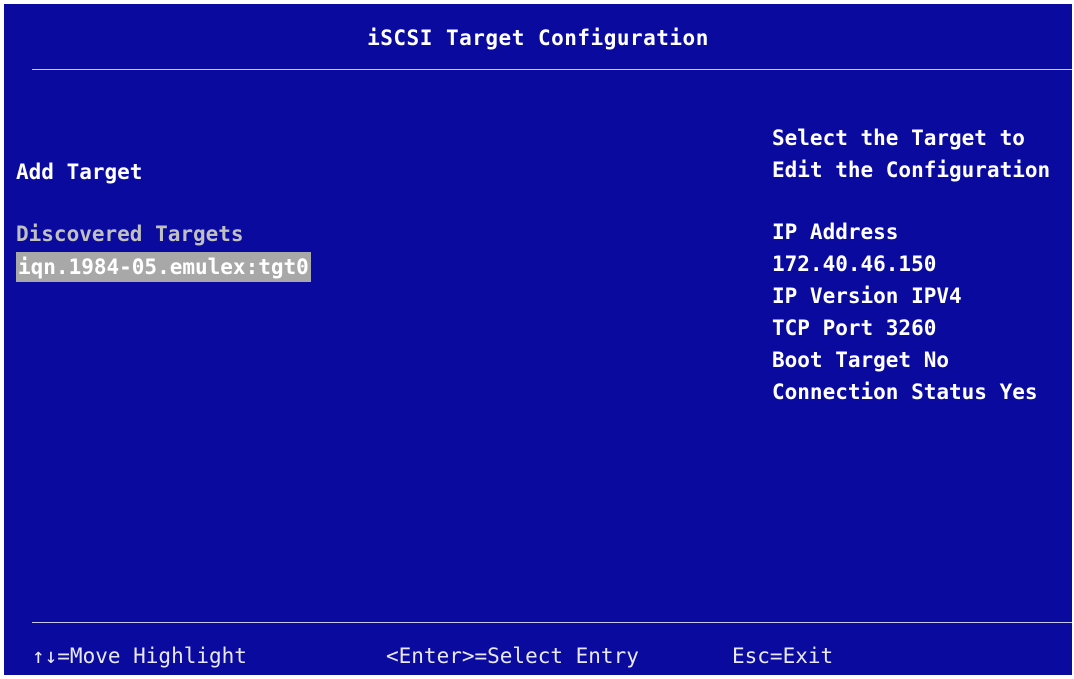  What do you see at coordinates (139, 656) in the screenshot?
I see `footer-move-highlight-hint: ↑↓=Move Highlight` at bounding box center [139, 656].